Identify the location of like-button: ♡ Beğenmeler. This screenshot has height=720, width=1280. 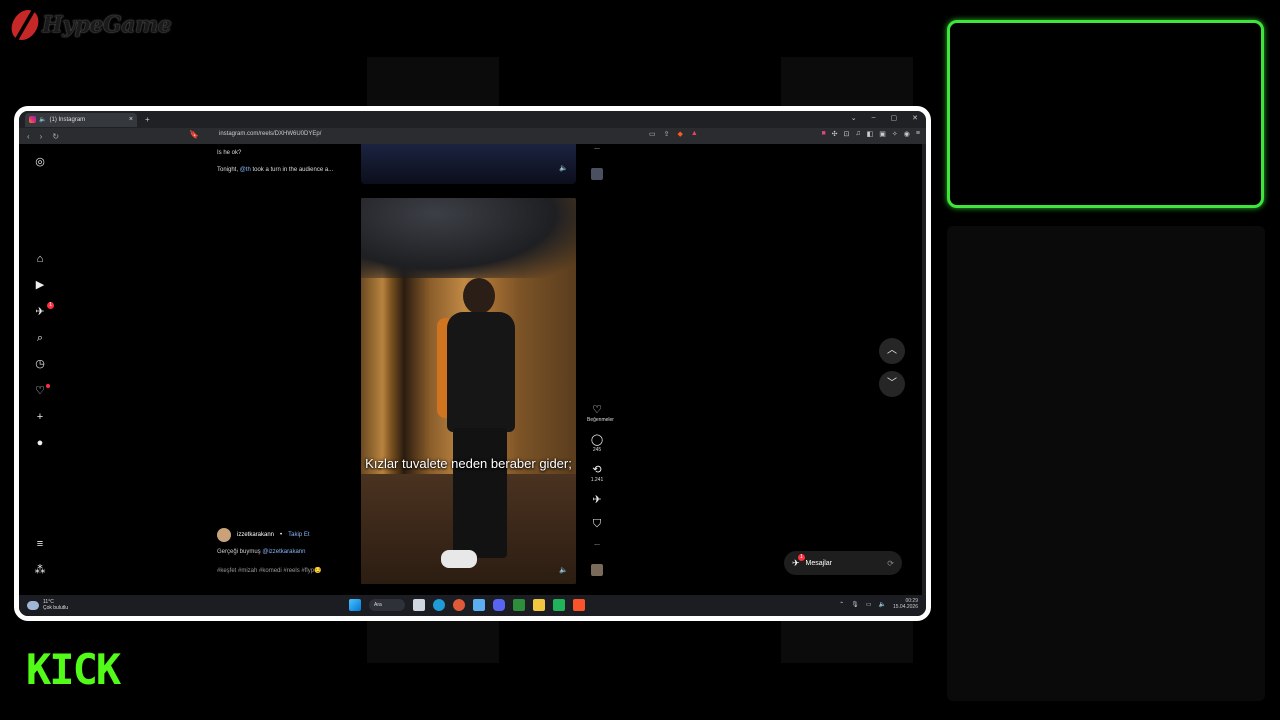
(600, 413).